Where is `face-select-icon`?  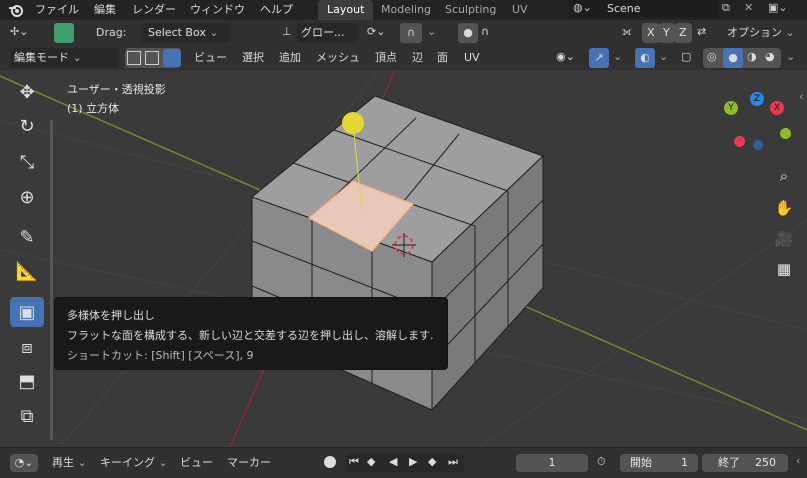 face-select-icon is located at coordinates (172, 58).